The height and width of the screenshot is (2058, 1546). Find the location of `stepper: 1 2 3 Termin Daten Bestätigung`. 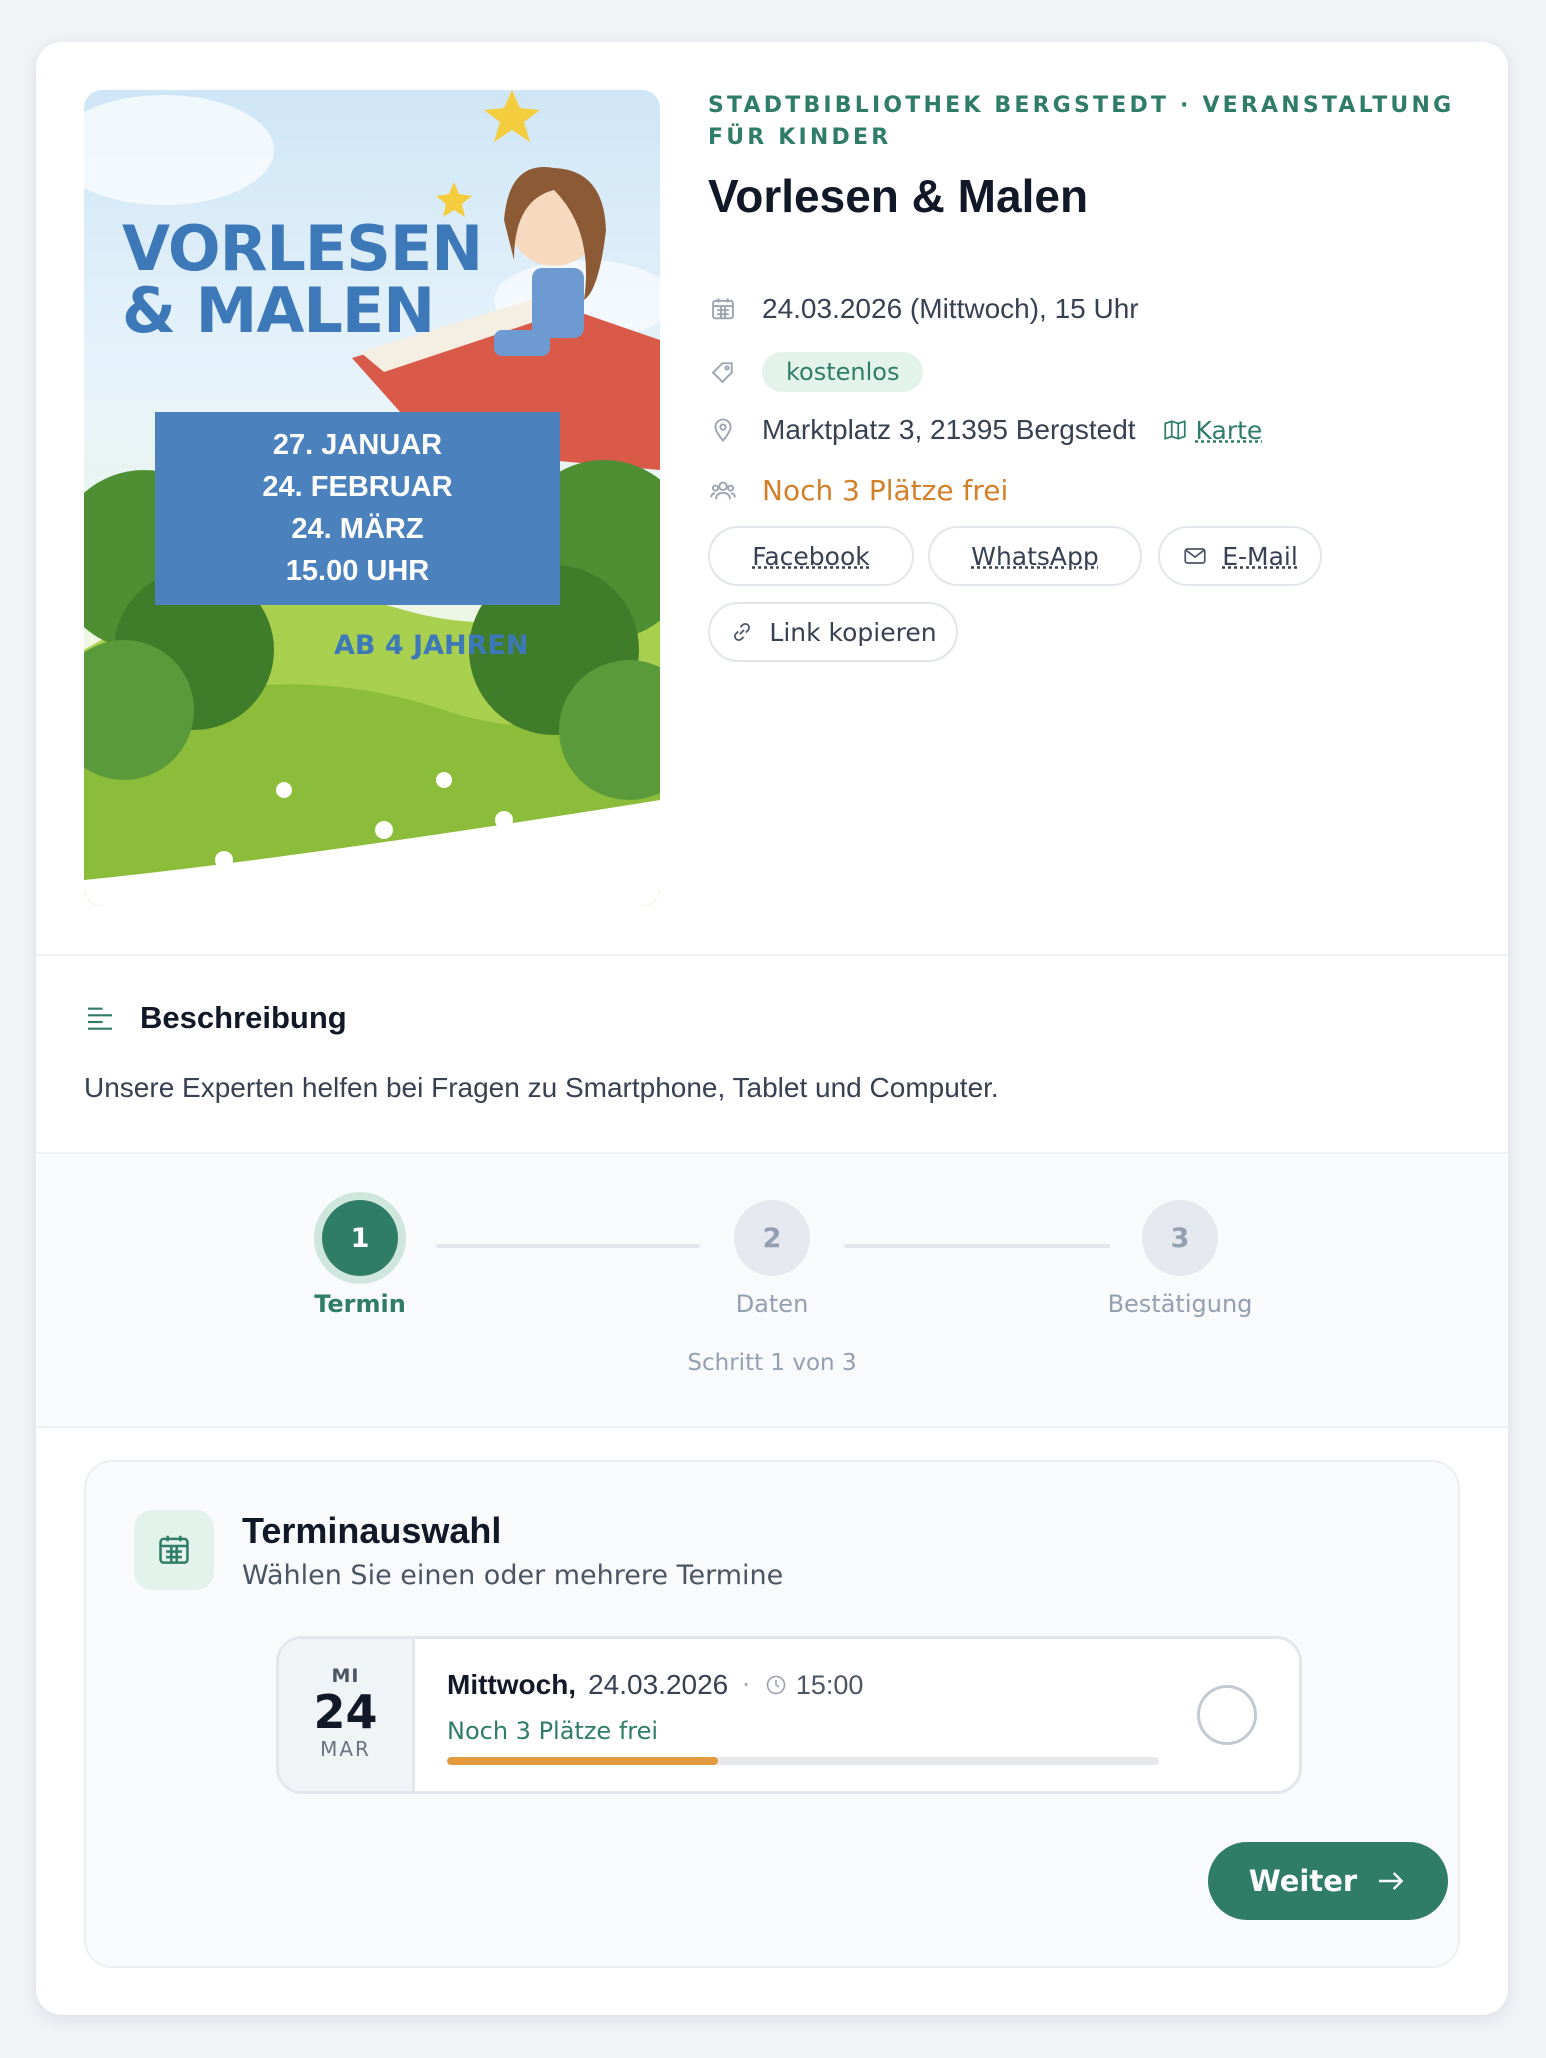

stepper: 1 2 3 Termin Daten Bestätigung is located at coordinates (772, 1290).